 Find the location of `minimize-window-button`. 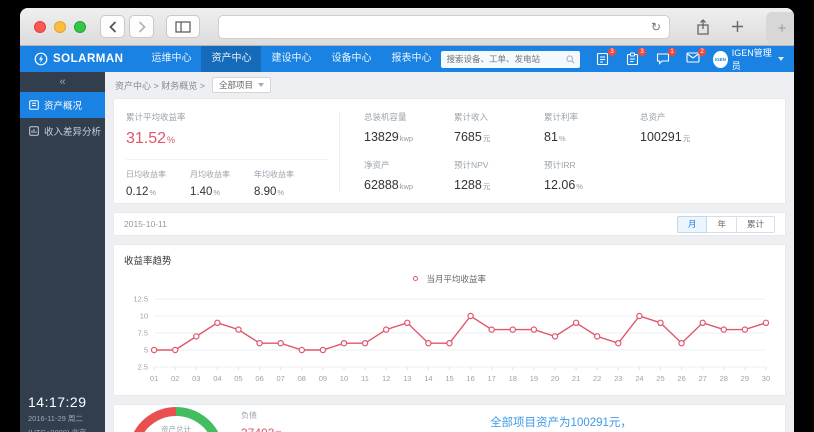

minimize-window-button is located at coordinates (60, 26).